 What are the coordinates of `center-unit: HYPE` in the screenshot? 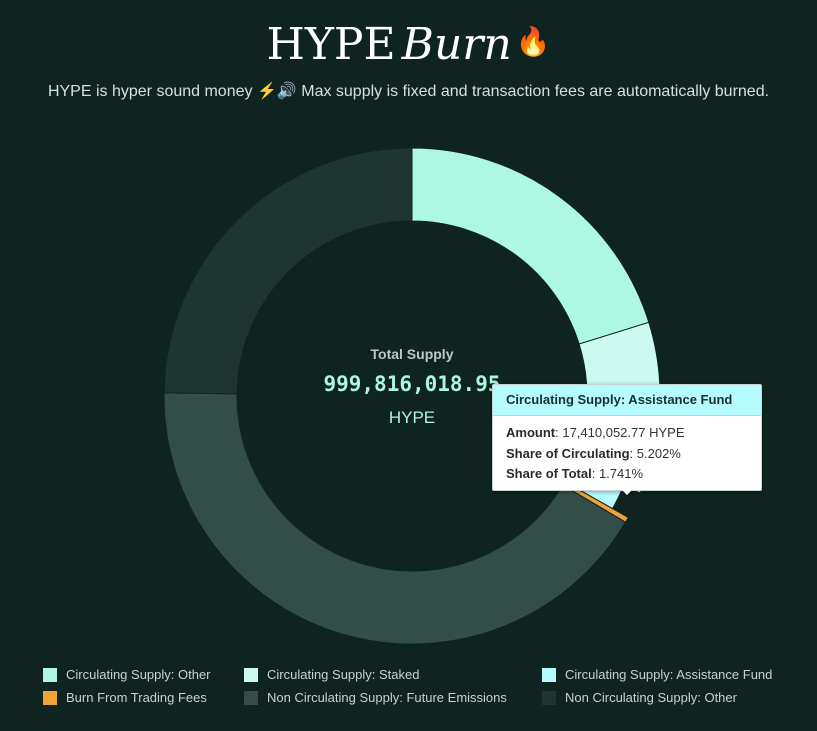 It's located at (412, 417).